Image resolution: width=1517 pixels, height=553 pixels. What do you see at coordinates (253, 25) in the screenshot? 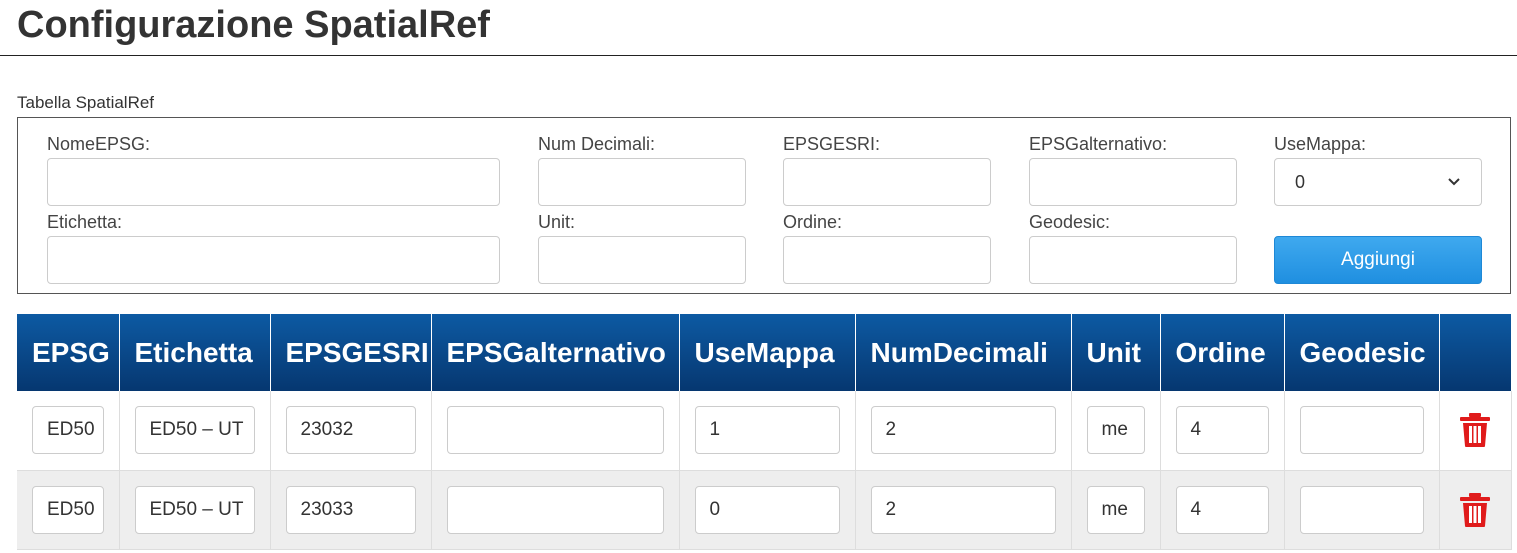
I see `page-title: Configurazione SpatialRef` at bounding box center [253, 25].